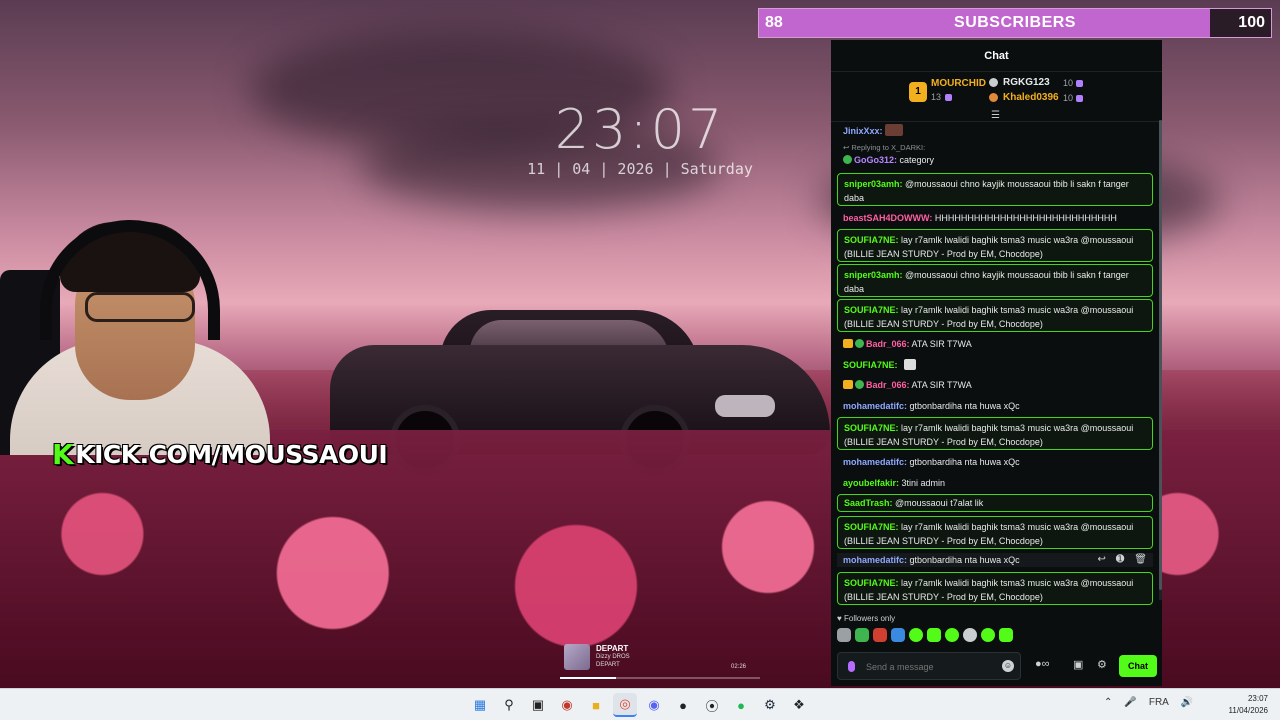  I want to click on pin-icon: ➊, so click(1120, 560).